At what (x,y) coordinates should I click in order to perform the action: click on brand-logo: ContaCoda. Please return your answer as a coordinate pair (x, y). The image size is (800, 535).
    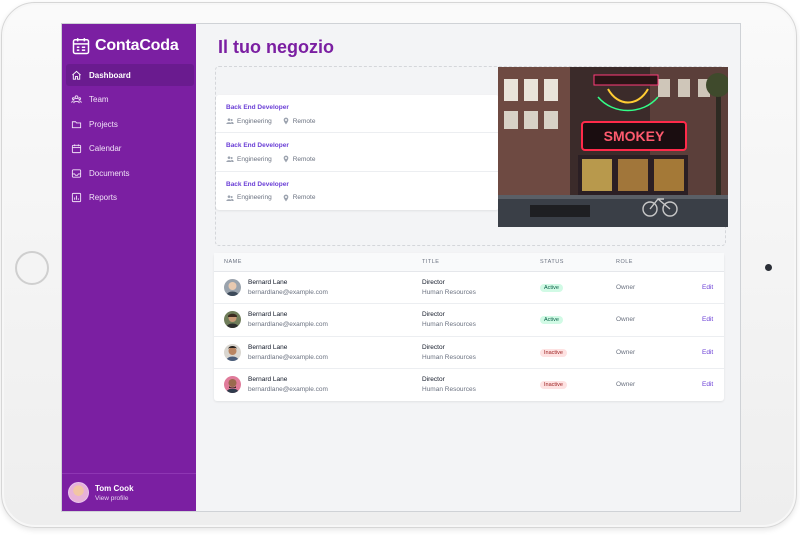
    Looking at the image, I should click on (125, 46).